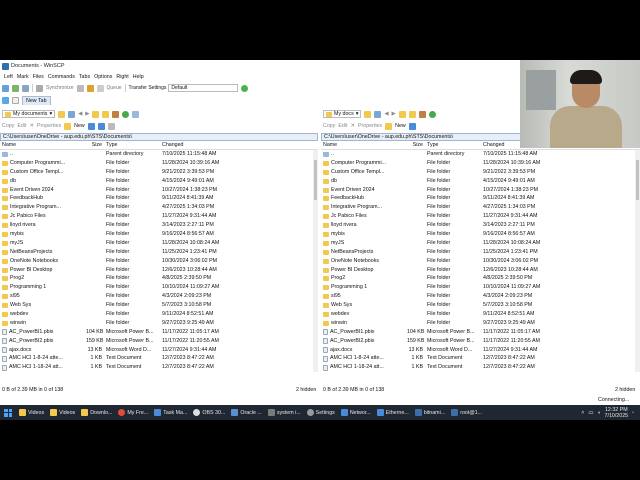 This screenshot has height=480, width=640. What do you see at coordinates (590, 413) in the screenshot?
I see `network-tray-icon: ▭` at bounding box center [590, 413].